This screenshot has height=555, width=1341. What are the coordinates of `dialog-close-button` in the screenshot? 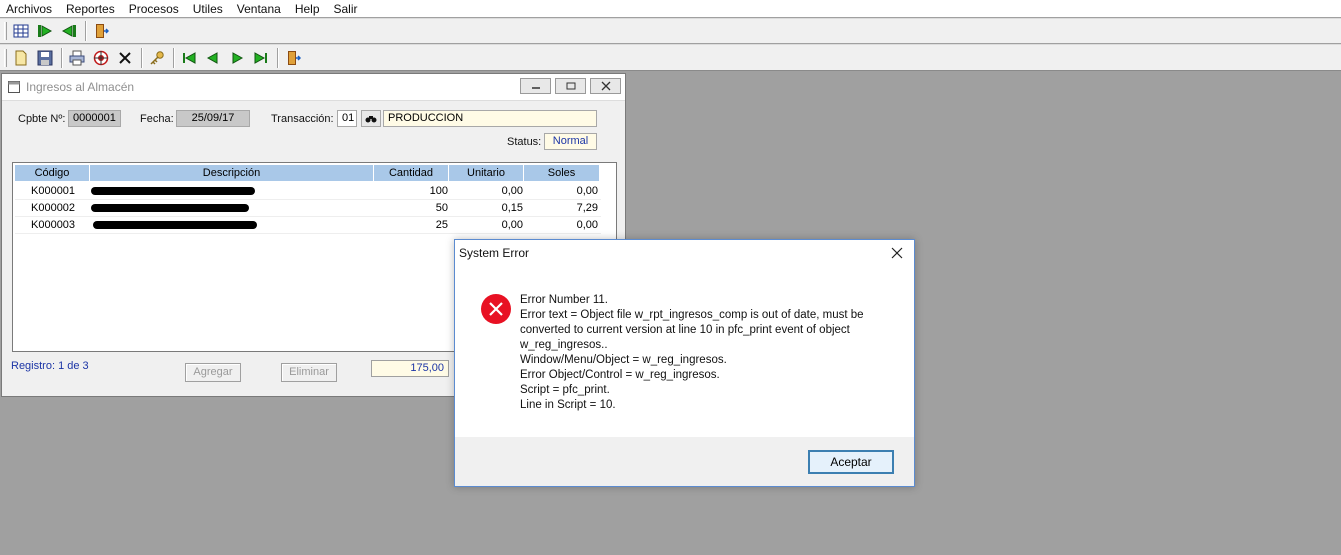 It's located at (897, 253).